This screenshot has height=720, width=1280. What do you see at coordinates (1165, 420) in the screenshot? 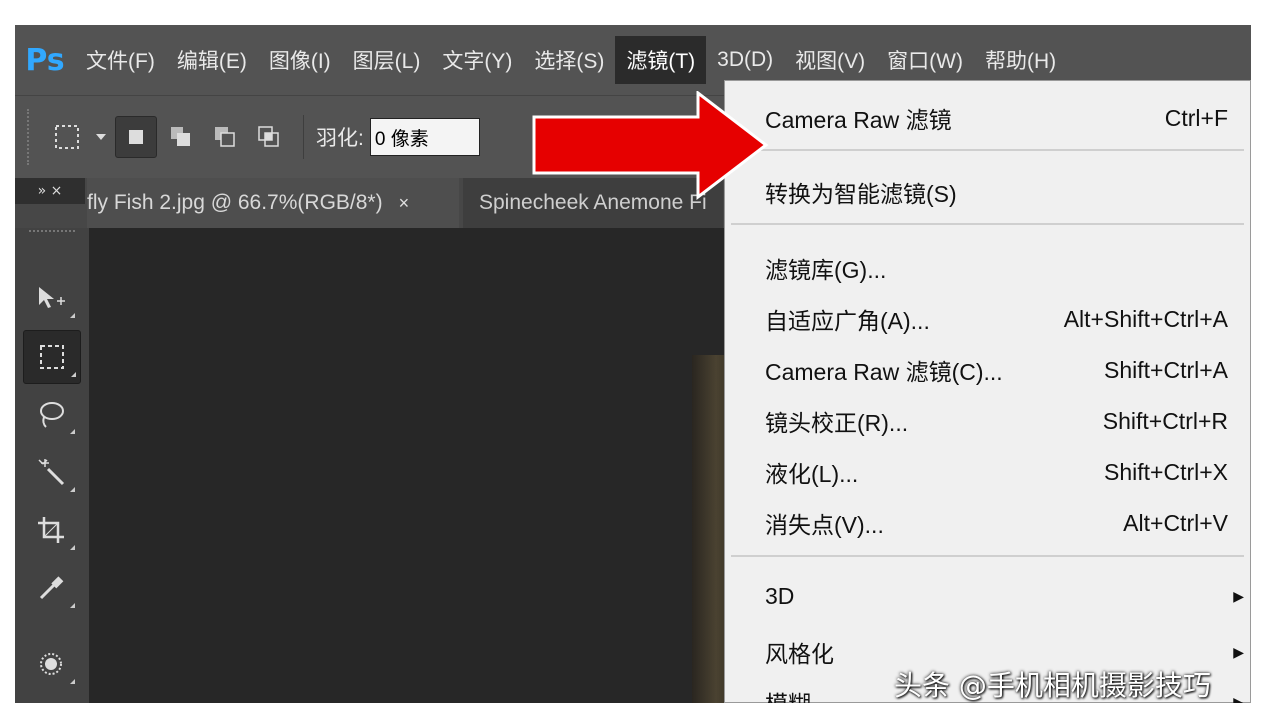
I see `menu-item-shortcut: Shift+Ctrl+R` at bounding box center [1165, 420].